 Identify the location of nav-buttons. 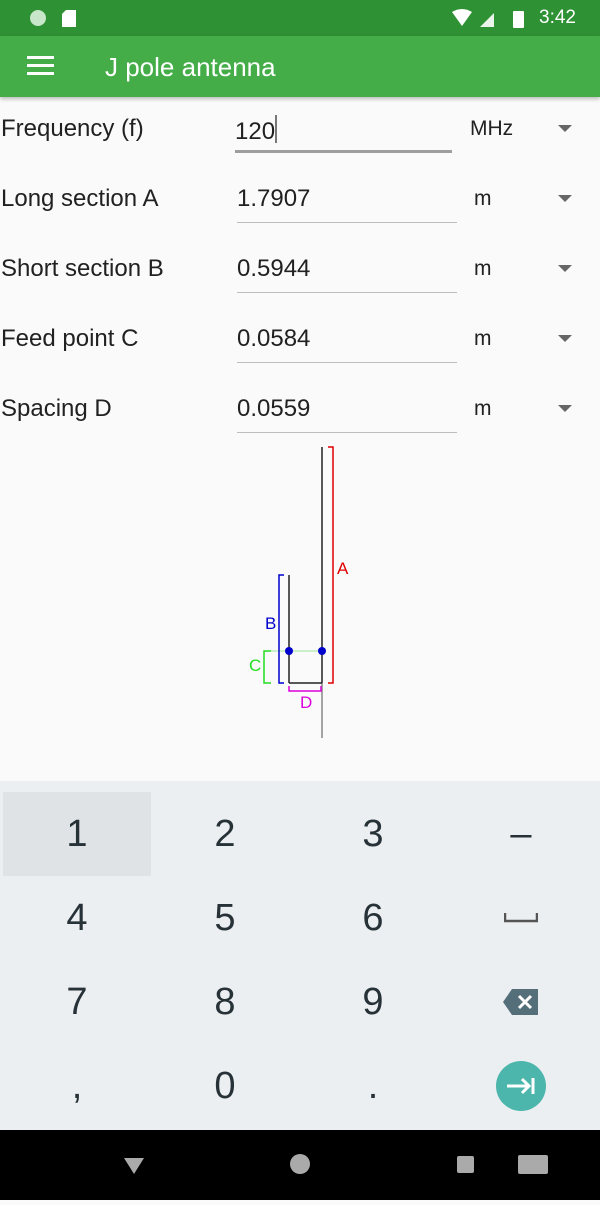
(336, 1164).